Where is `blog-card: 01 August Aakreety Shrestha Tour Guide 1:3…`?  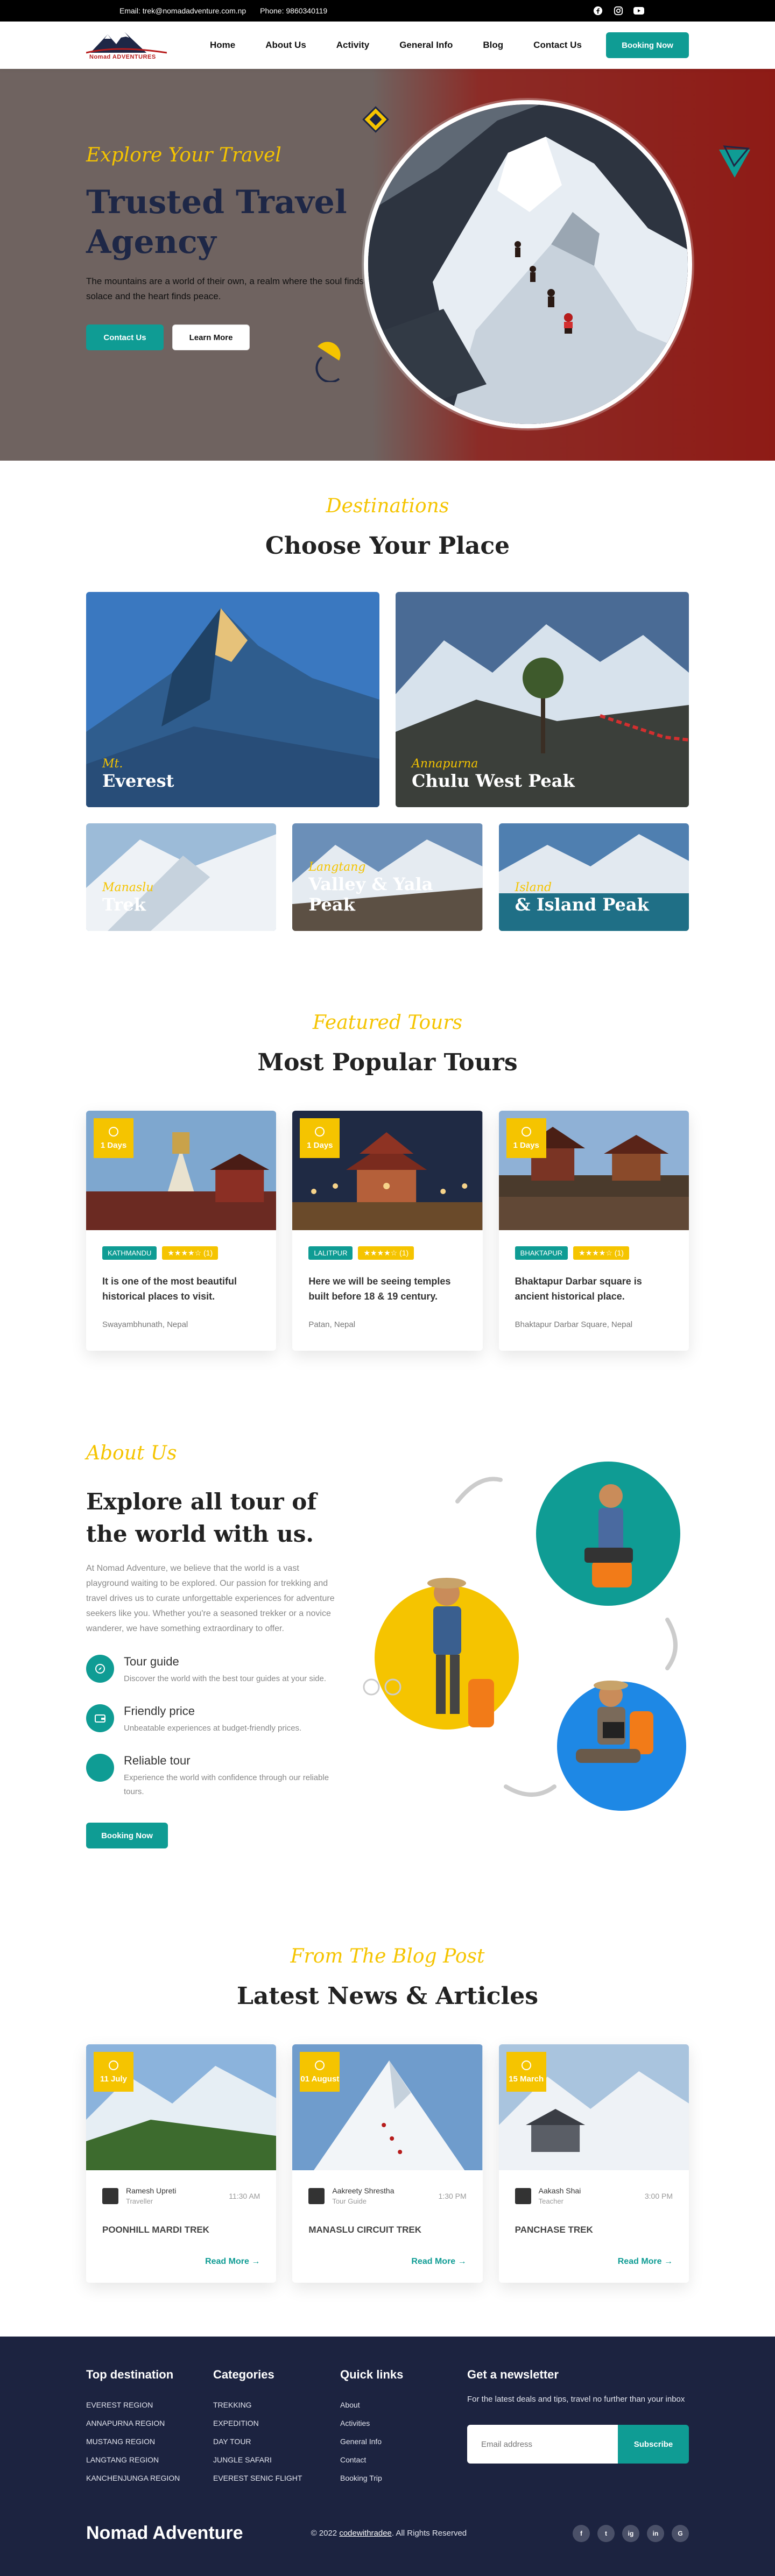
blog-card: 01 August Aakreety Shrestha Tour Guide 1:3… is located at coordinates (387, 2163).